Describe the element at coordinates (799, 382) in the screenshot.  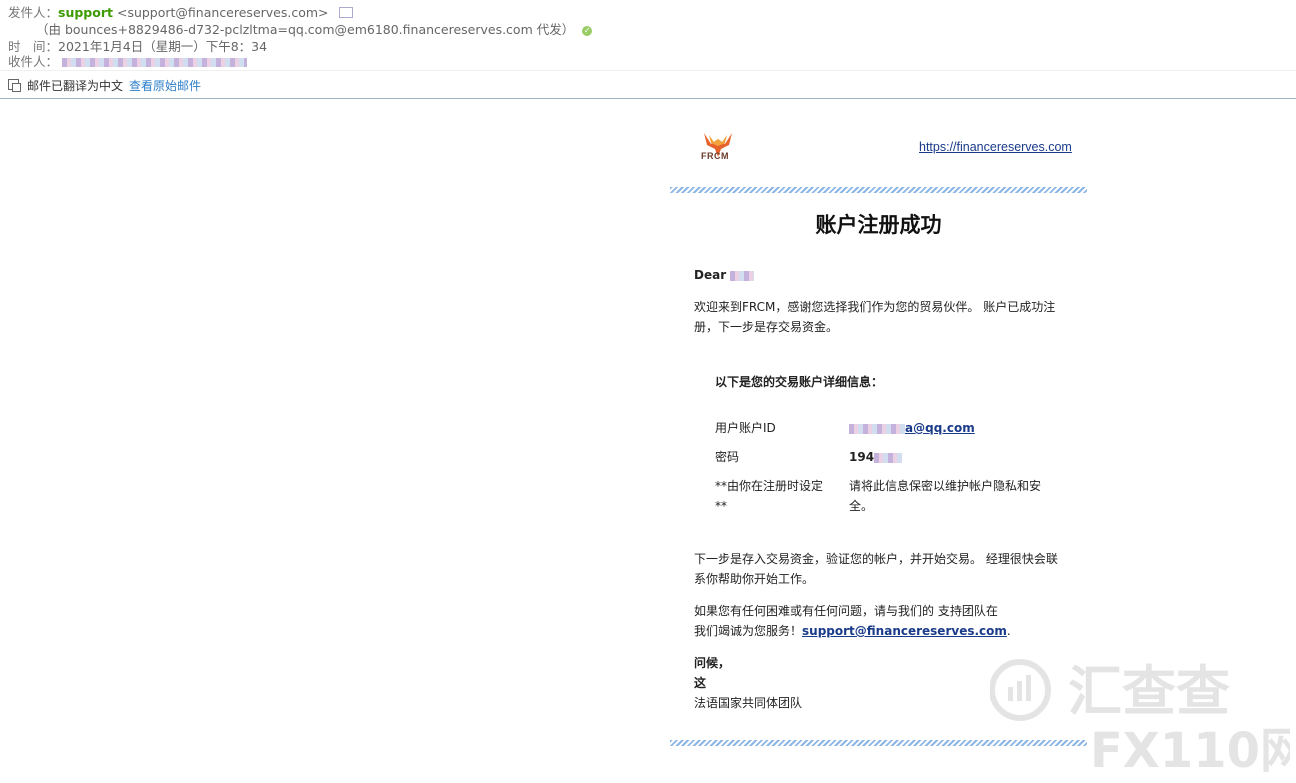
I see `details-heading: 以下是您的交易账户详细信息：` at that location.